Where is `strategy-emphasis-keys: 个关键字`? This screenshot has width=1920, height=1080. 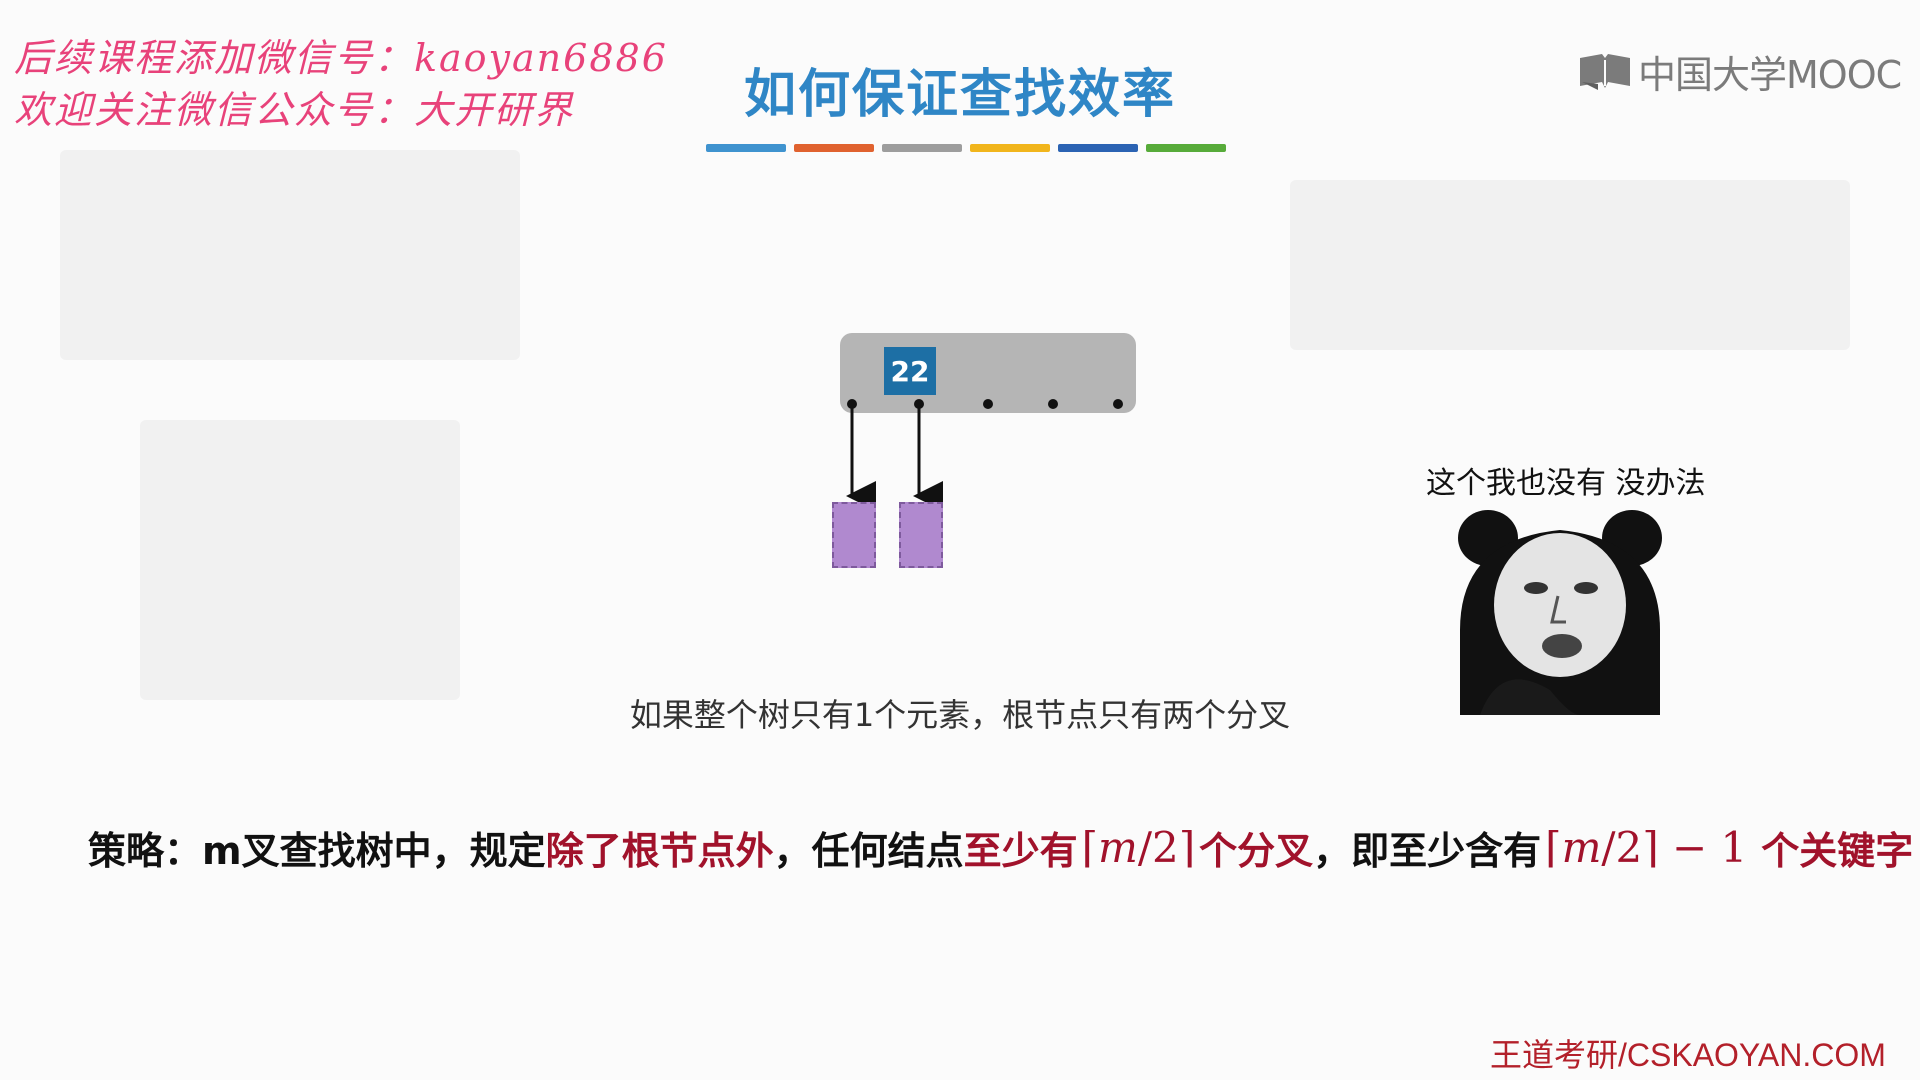 strategy-emphasis-keys: 个关键字 is located at coordinates (1837, 851).